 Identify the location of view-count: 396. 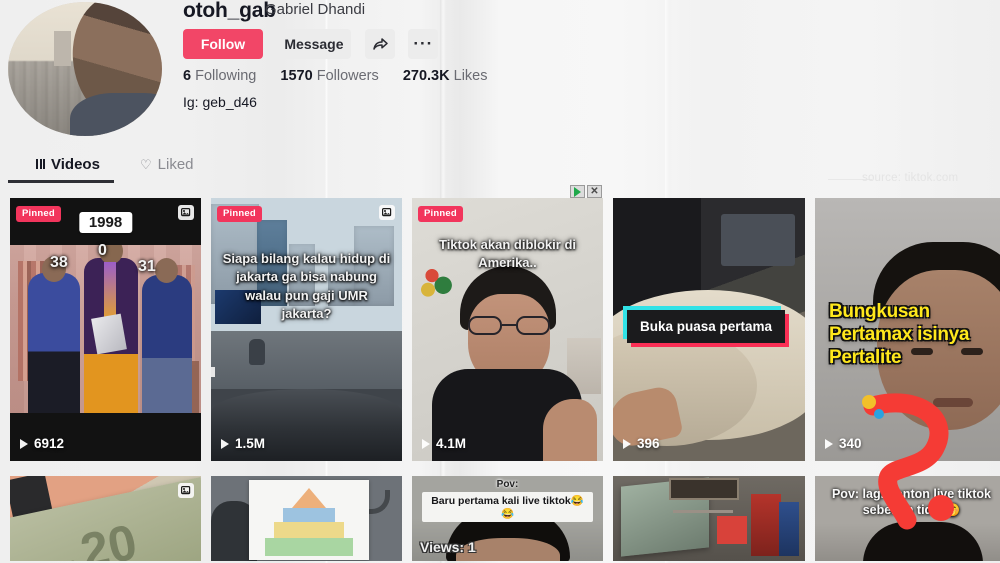
(641, 443).